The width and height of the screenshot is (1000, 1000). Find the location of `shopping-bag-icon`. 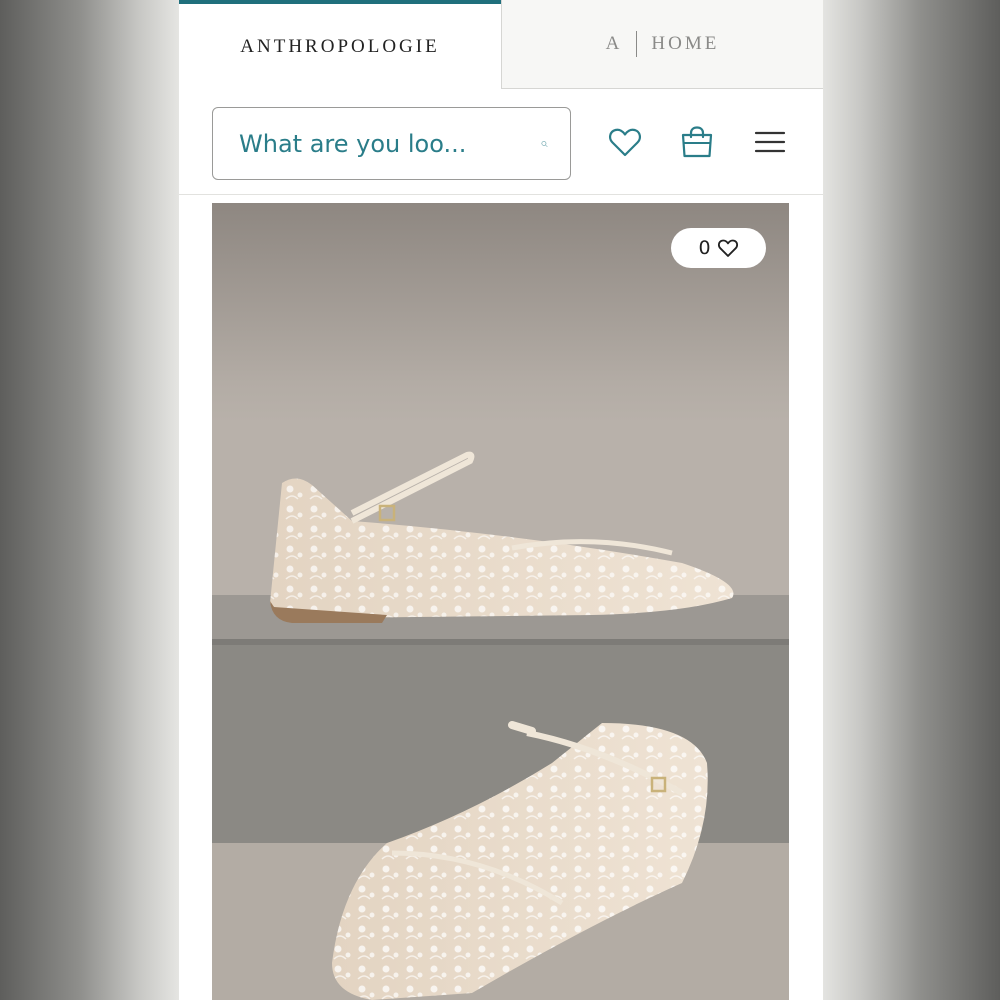

shopping-bag-icon is located at coordinates (697, 142).